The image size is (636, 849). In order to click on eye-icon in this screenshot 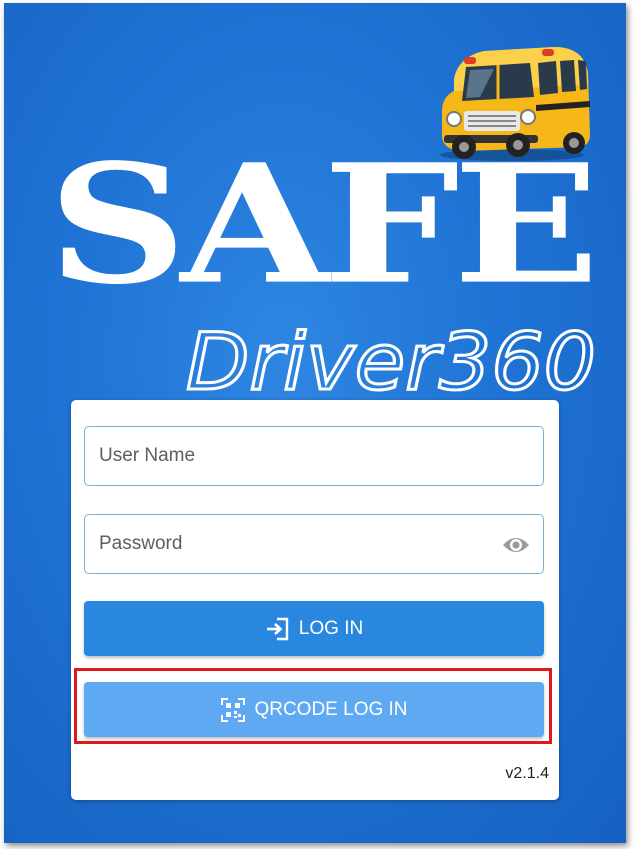, I will do `click(516, 545)`.